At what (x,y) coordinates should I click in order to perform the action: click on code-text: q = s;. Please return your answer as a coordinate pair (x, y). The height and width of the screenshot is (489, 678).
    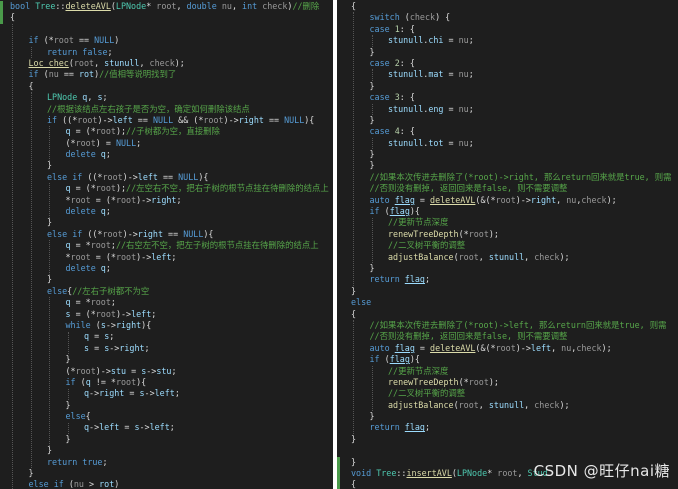
    Looking at the image, I should click on (99, 336).